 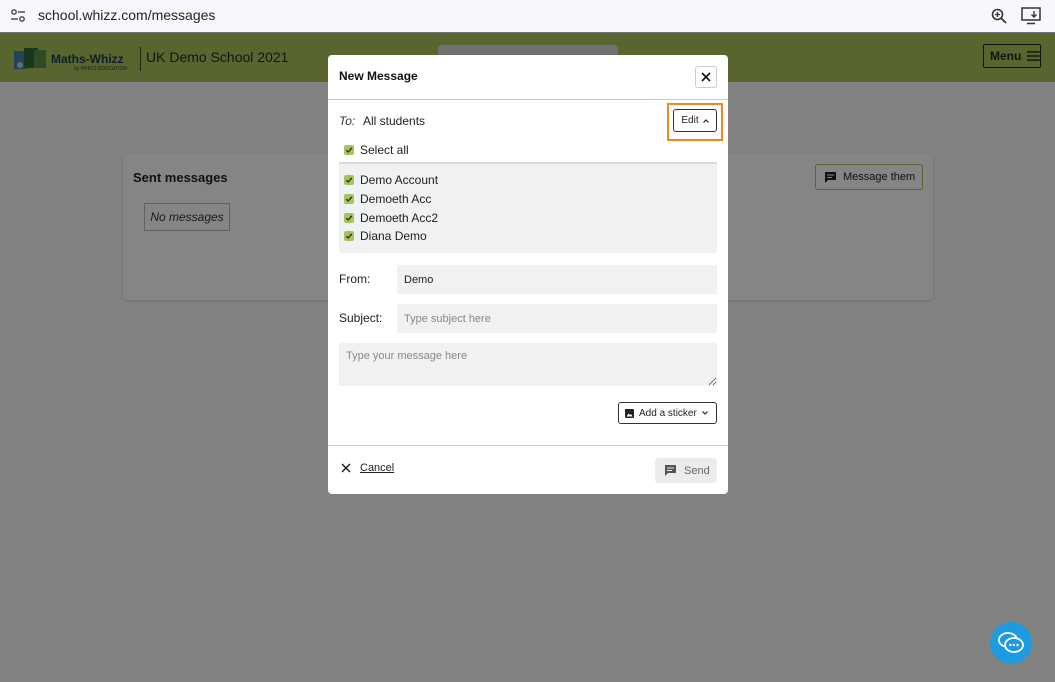 I want to click on recipient-item: Diana Demo, so click(x=385, y=236).